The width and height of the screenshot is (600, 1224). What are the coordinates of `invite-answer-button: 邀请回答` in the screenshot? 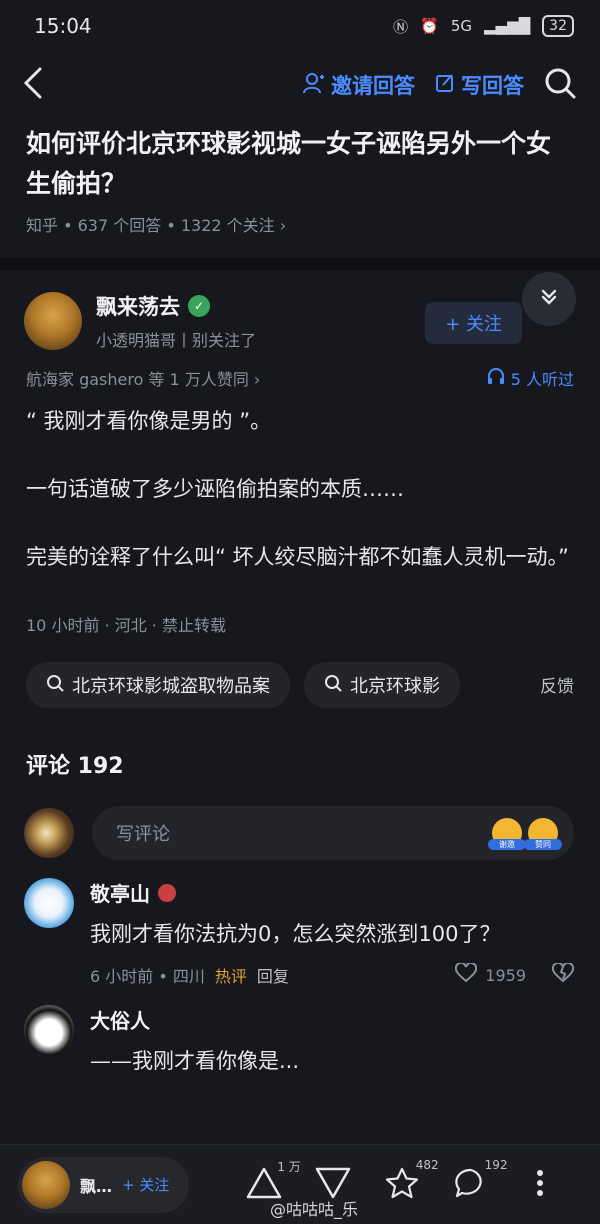 It's located at (359, 85).